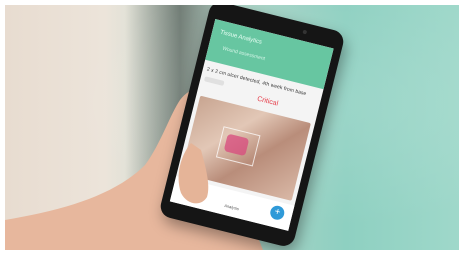 Image resolution: width=464 pixels, height=255 pixels. Describe the element at coordinates (305, 32) in the screenshot. I see `camera-icon` at that location.